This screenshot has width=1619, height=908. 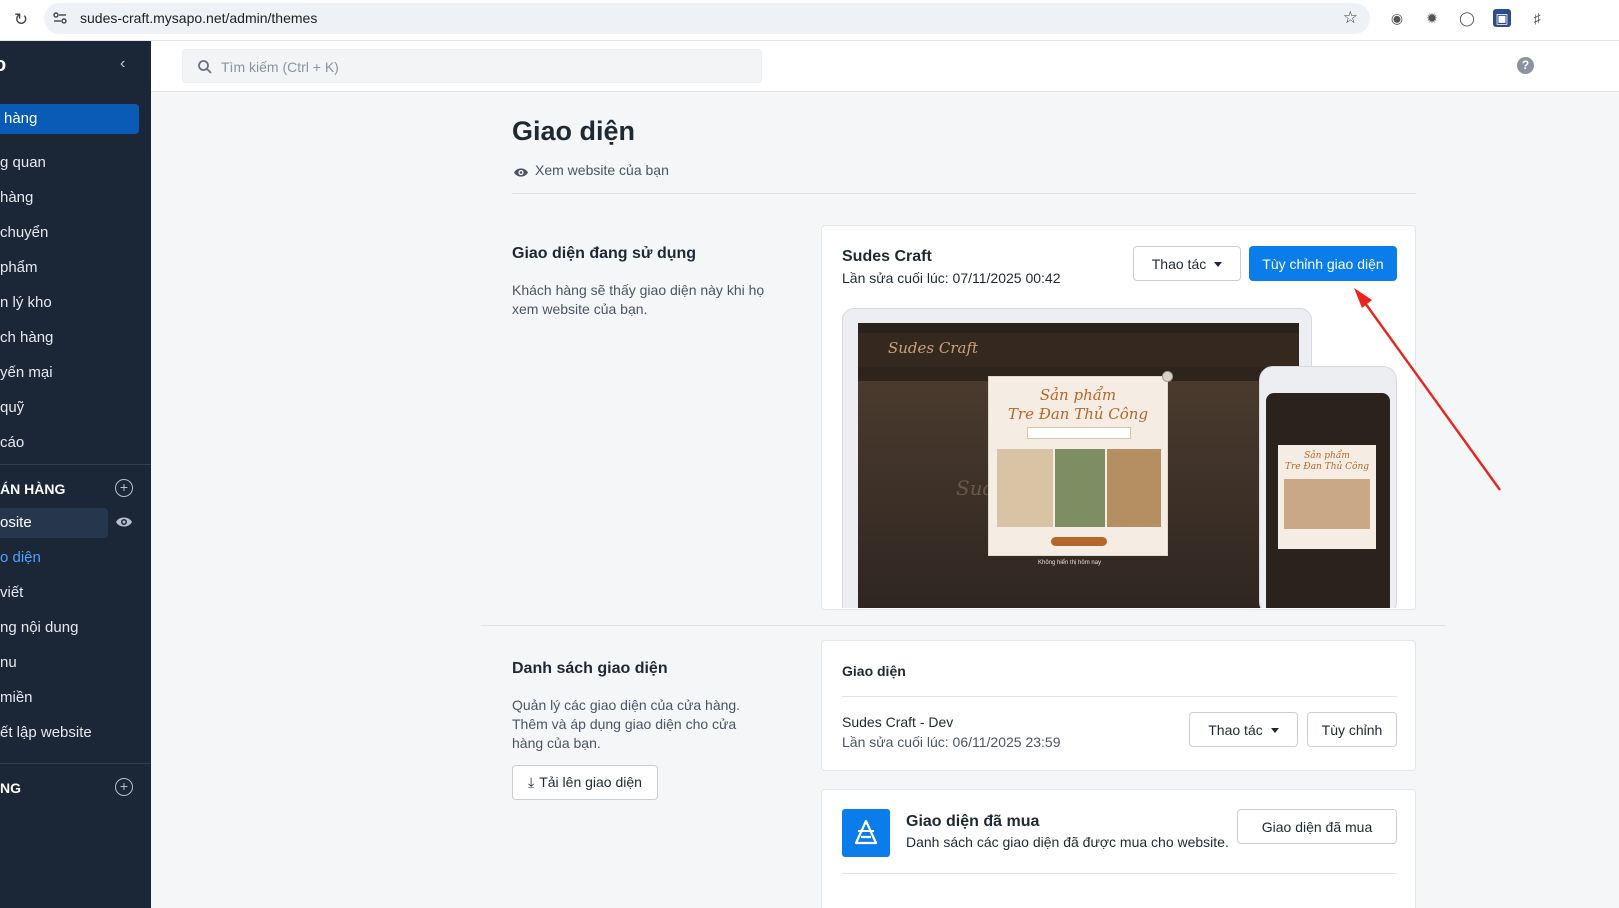 What do you see at coordinates (933, 348) in the screenshot?
I see `preview-logo: Sudes Craft` at bounding box center [933, 348].